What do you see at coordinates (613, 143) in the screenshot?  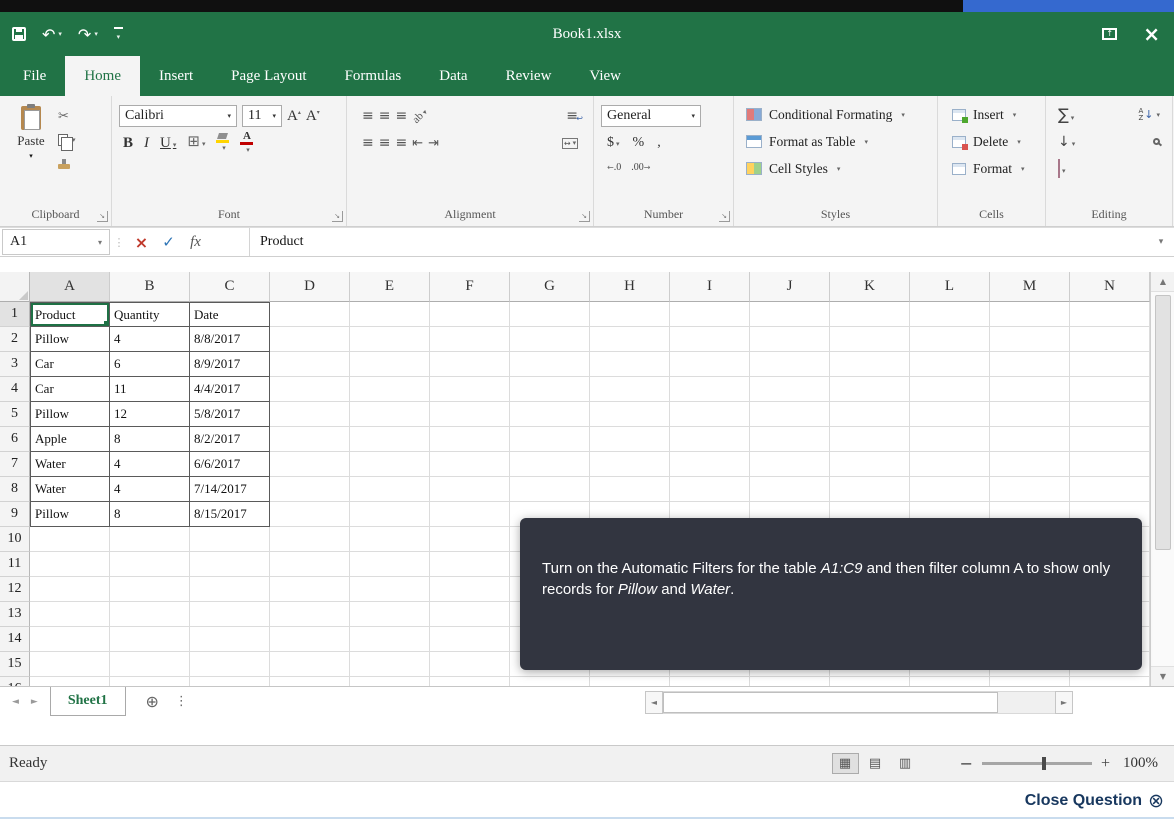 I see `currency-format-button: $` at bounding box center [613, 143].